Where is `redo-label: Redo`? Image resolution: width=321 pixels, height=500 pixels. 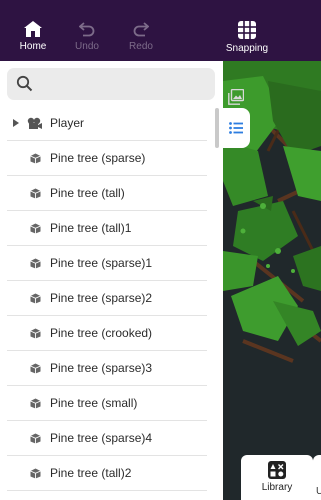
redo-label: Redo is located at coordinates (141, 46).